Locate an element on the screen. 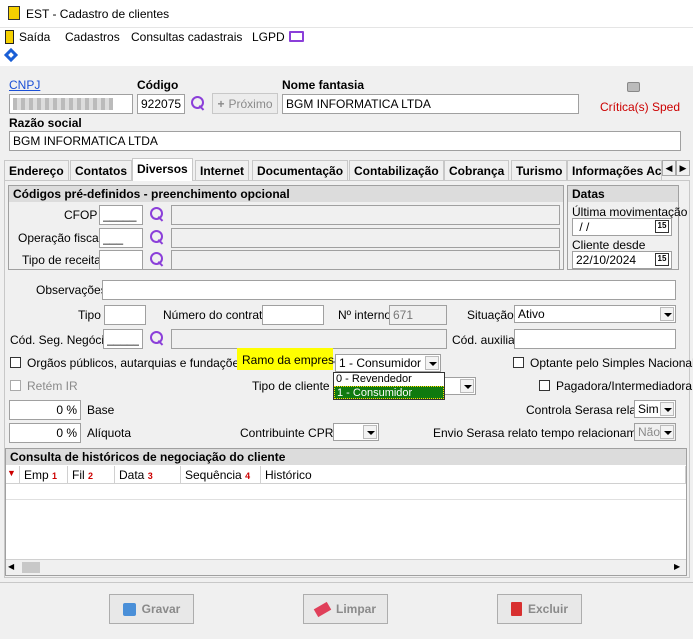 This screenshot has height=639, width=693. tab-internet: Internet is located at coordinates (222, 170).